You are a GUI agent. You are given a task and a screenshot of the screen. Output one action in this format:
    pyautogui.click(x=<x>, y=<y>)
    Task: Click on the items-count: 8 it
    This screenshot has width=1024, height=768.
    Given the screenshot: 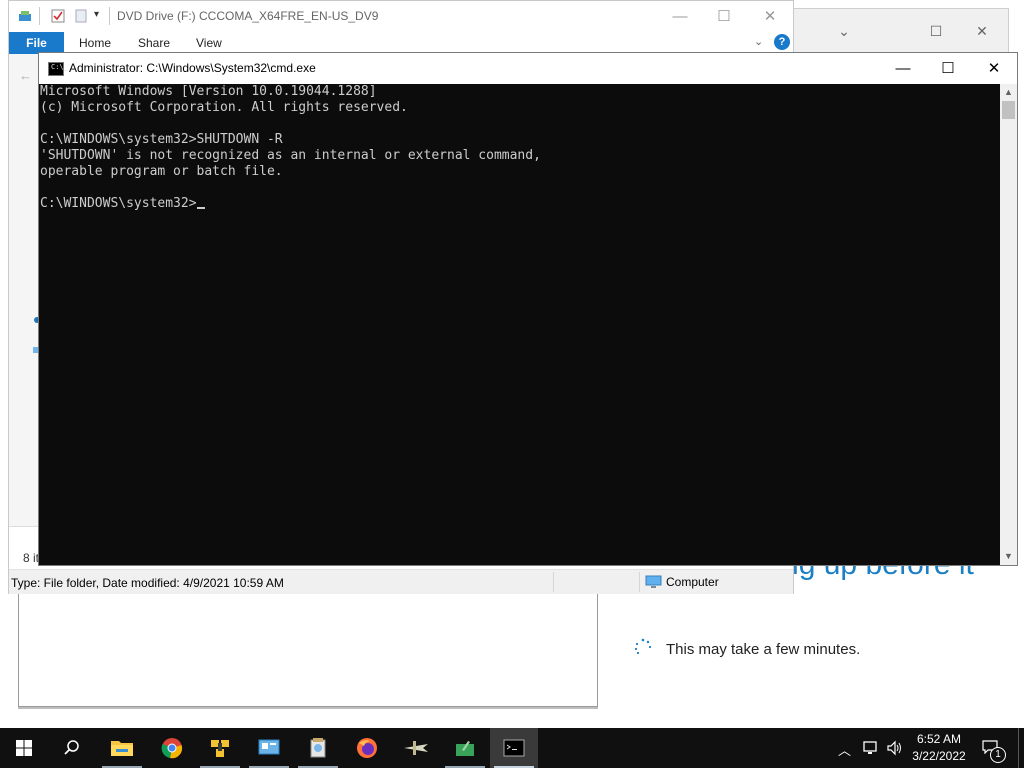 What is the action you would take?
    pyautogui.click(x=31, y=558)
    